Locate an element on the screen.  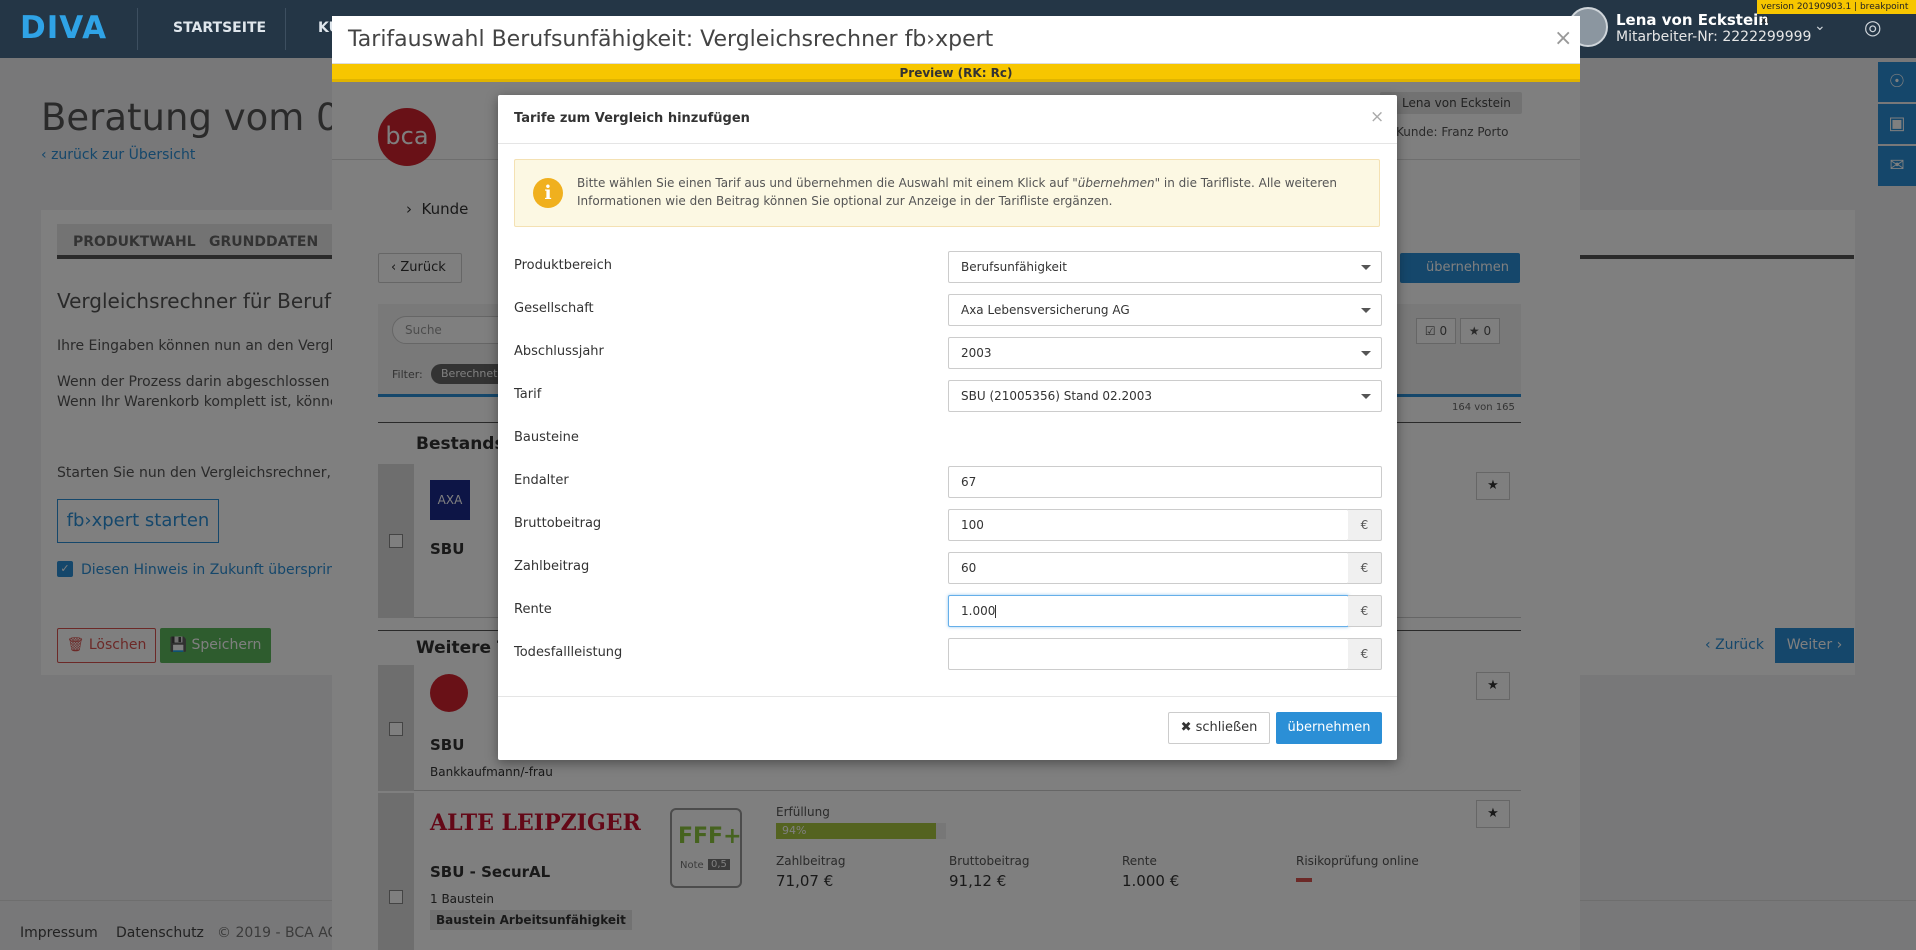
version-badge: version 20190903.1 | breakpoint xl is located at coordinates (1836, 13).